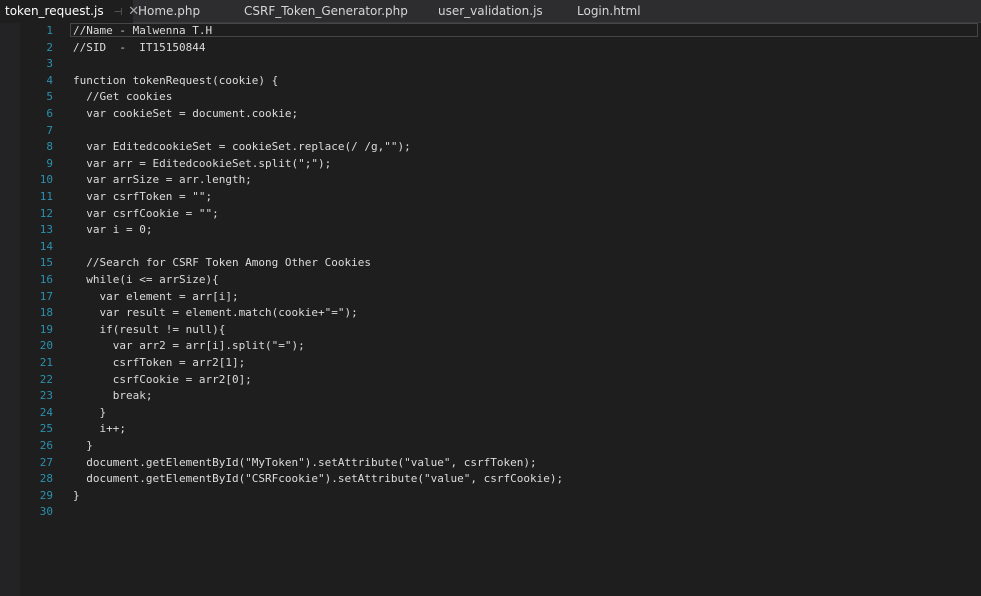 This screenshot has width=981, height=596. I want to click on line-number: 9, so click(49, 163).